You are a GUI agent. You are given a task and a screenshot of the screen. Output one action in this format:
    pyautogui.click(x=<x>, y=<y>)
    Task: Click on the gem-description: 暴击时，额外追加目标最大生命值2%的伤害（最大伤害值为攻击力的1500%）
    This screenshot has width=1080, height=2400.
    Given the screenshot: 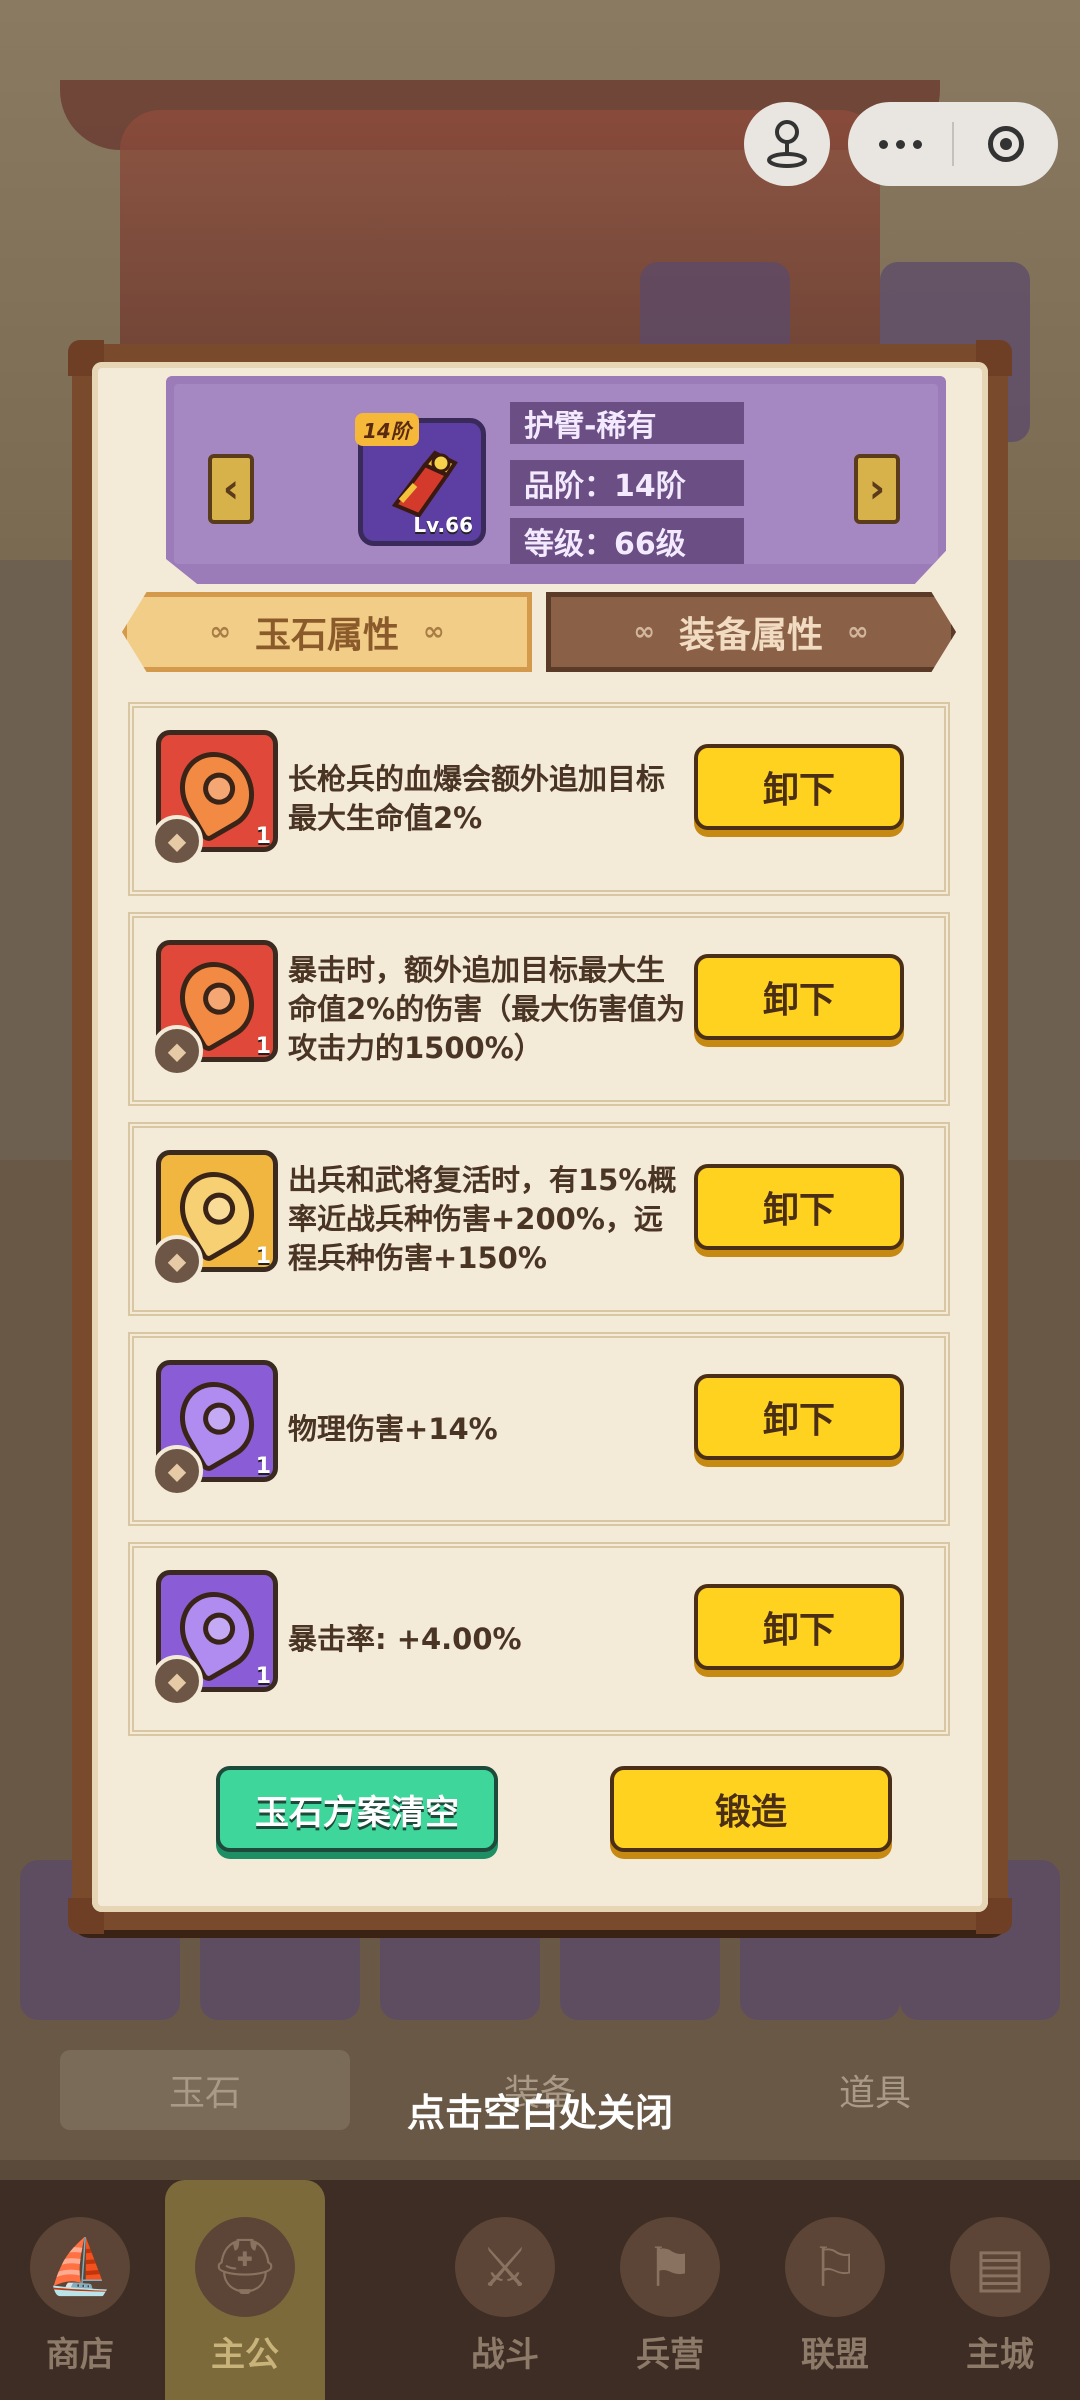 What is the action you would take?
    pyautogui.click(x=487, y=1008)
    